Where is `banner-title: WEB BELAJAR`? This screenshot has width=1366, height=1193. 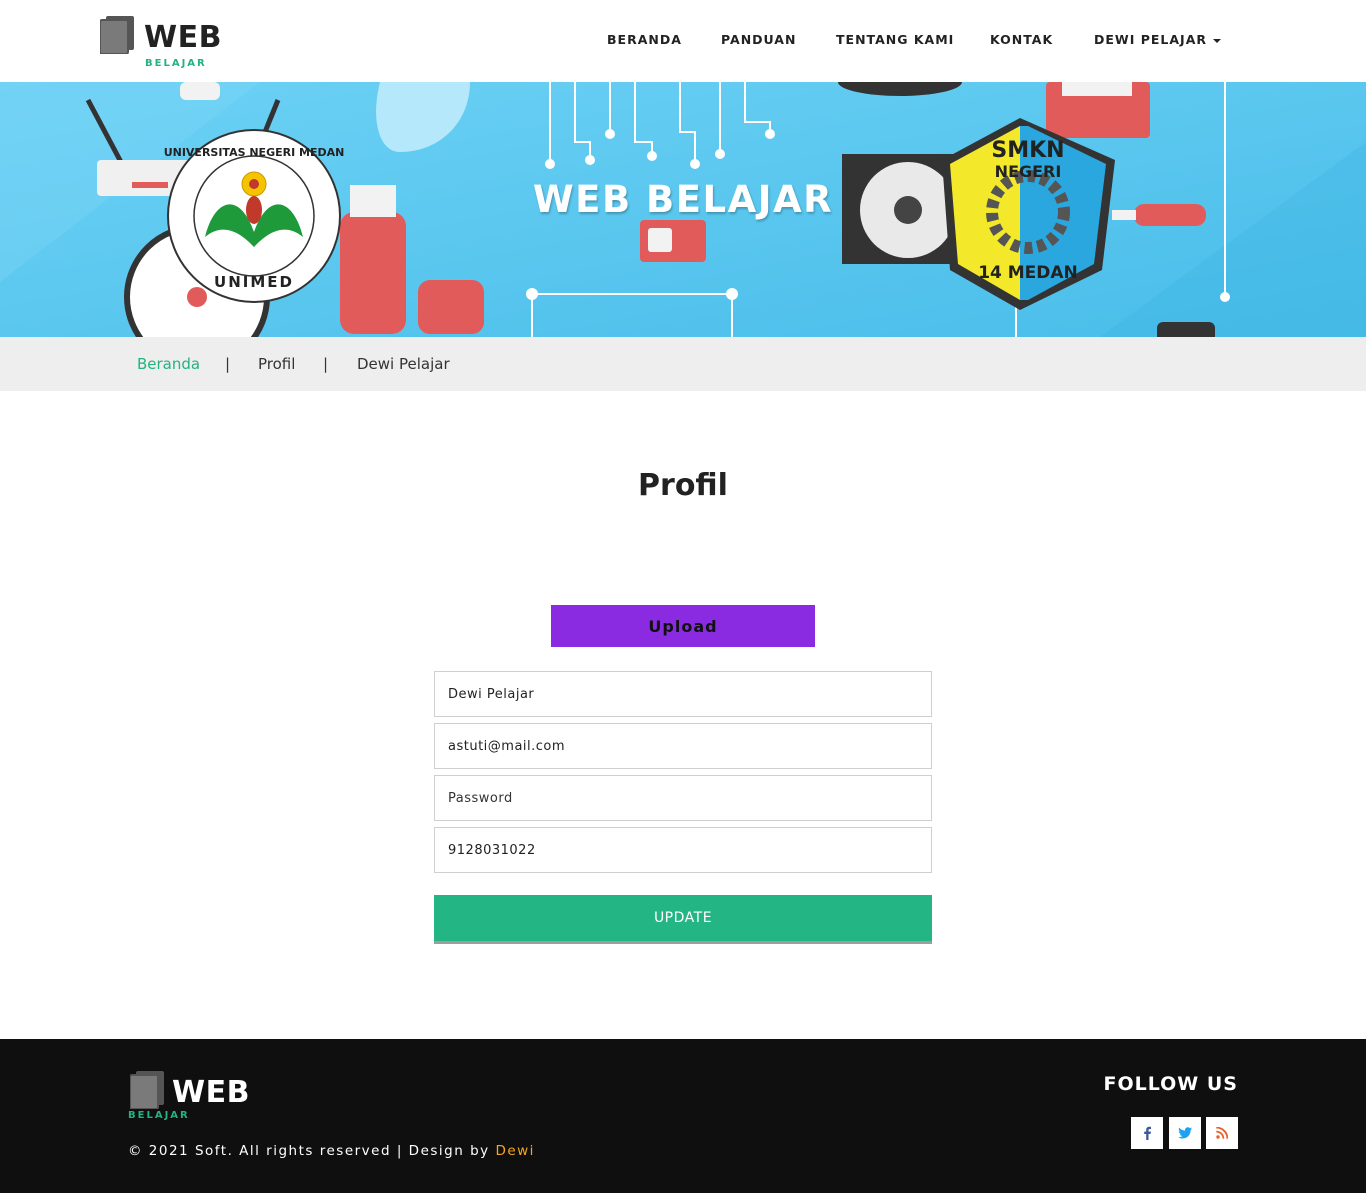 banner-title: WEB BELAJAR is located at coordinates (683, 199).